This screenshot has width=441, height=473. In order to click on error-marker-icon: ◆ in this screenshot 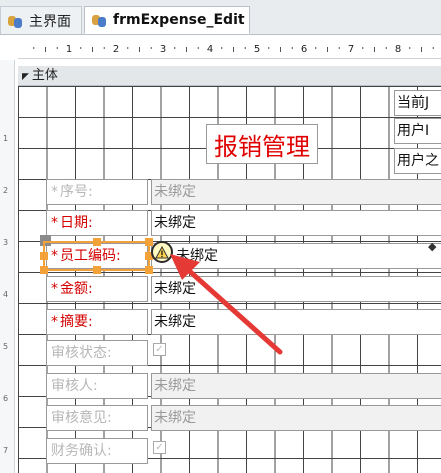, I will do `click(432, 246)`.